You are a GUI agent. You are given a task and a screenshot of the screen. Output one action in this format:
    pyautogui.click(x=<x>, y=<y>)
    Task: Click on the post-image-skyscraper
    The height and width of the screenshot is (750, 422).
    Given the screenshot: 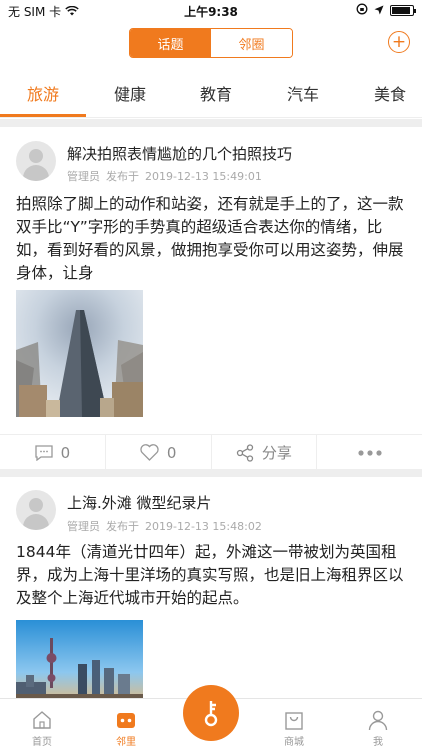 What is the action you would take?
    pyautogui.click(x=79, y=353)
    